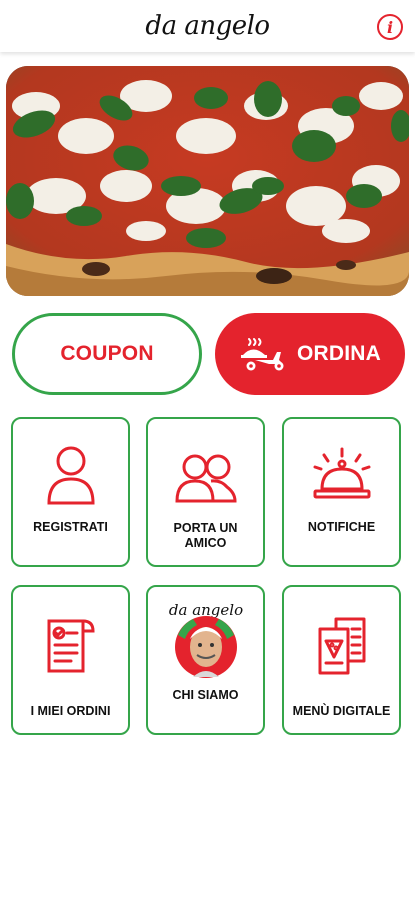  I want to click on coupon-button: COUPON, so click(107, 354).